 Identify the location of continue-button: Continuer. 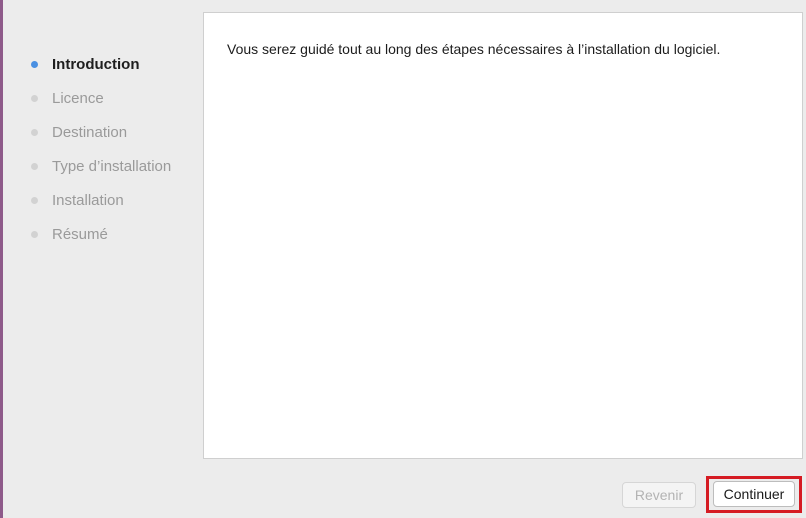
(754, 494).